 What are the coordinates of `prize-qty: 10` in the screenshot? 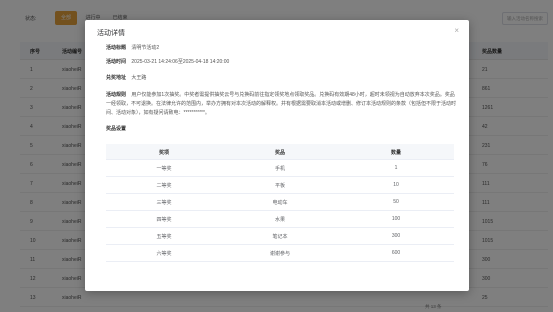 It's located at (396, 185).